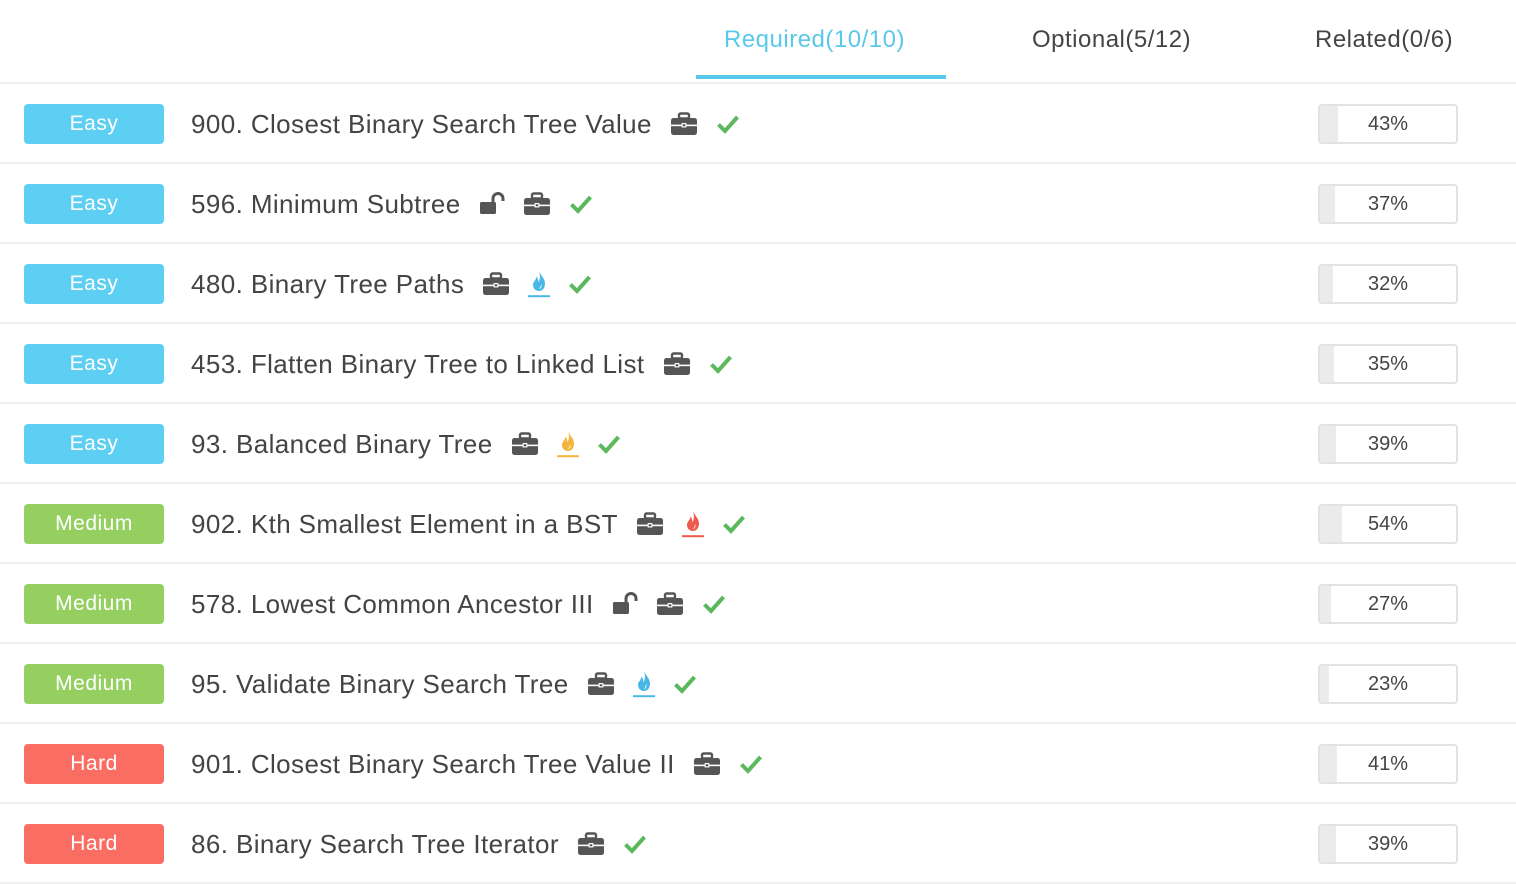 The height and width of the screenshot is (884, 1516). I want to click on problem-title-link: 901. Closest Binary Search Tree Value II, so click(433, 764).